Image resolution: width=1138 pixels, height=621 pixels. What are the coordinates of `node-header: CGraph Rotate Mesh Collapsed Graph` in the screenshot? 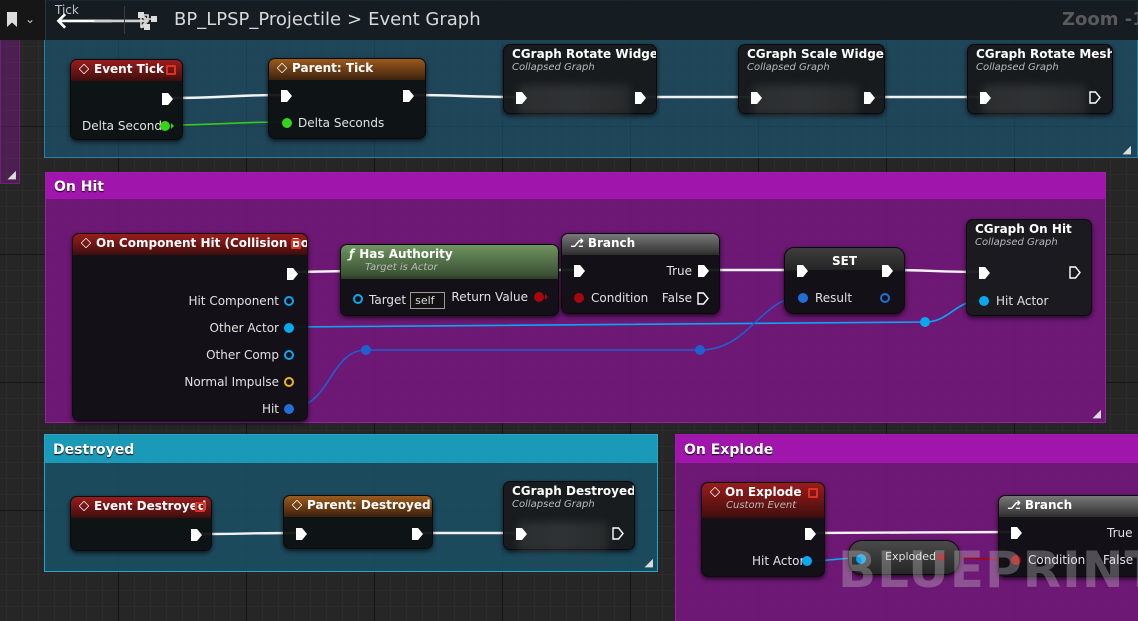 It's located at (1040, 63).